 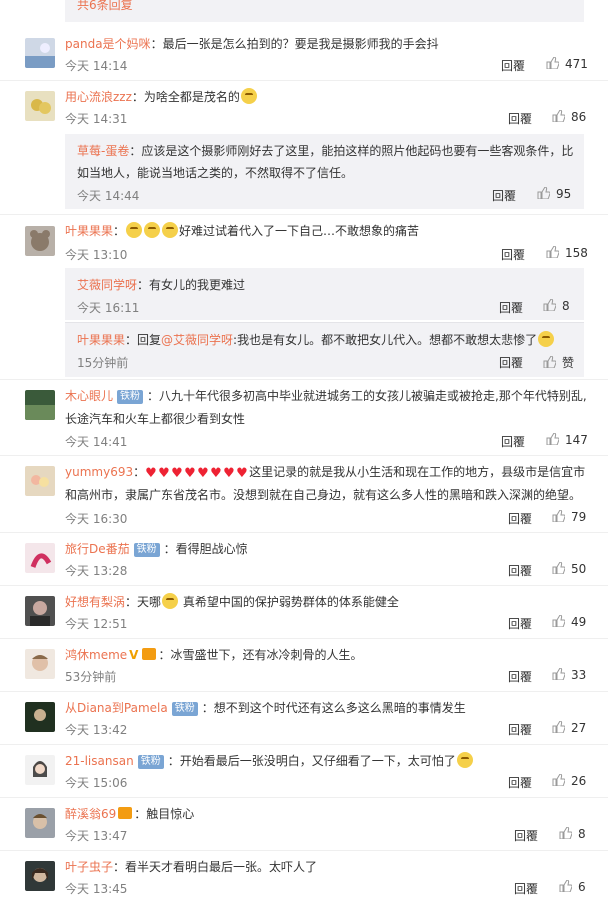 I want to click on like-button: 147, so click(x=567, y=440).